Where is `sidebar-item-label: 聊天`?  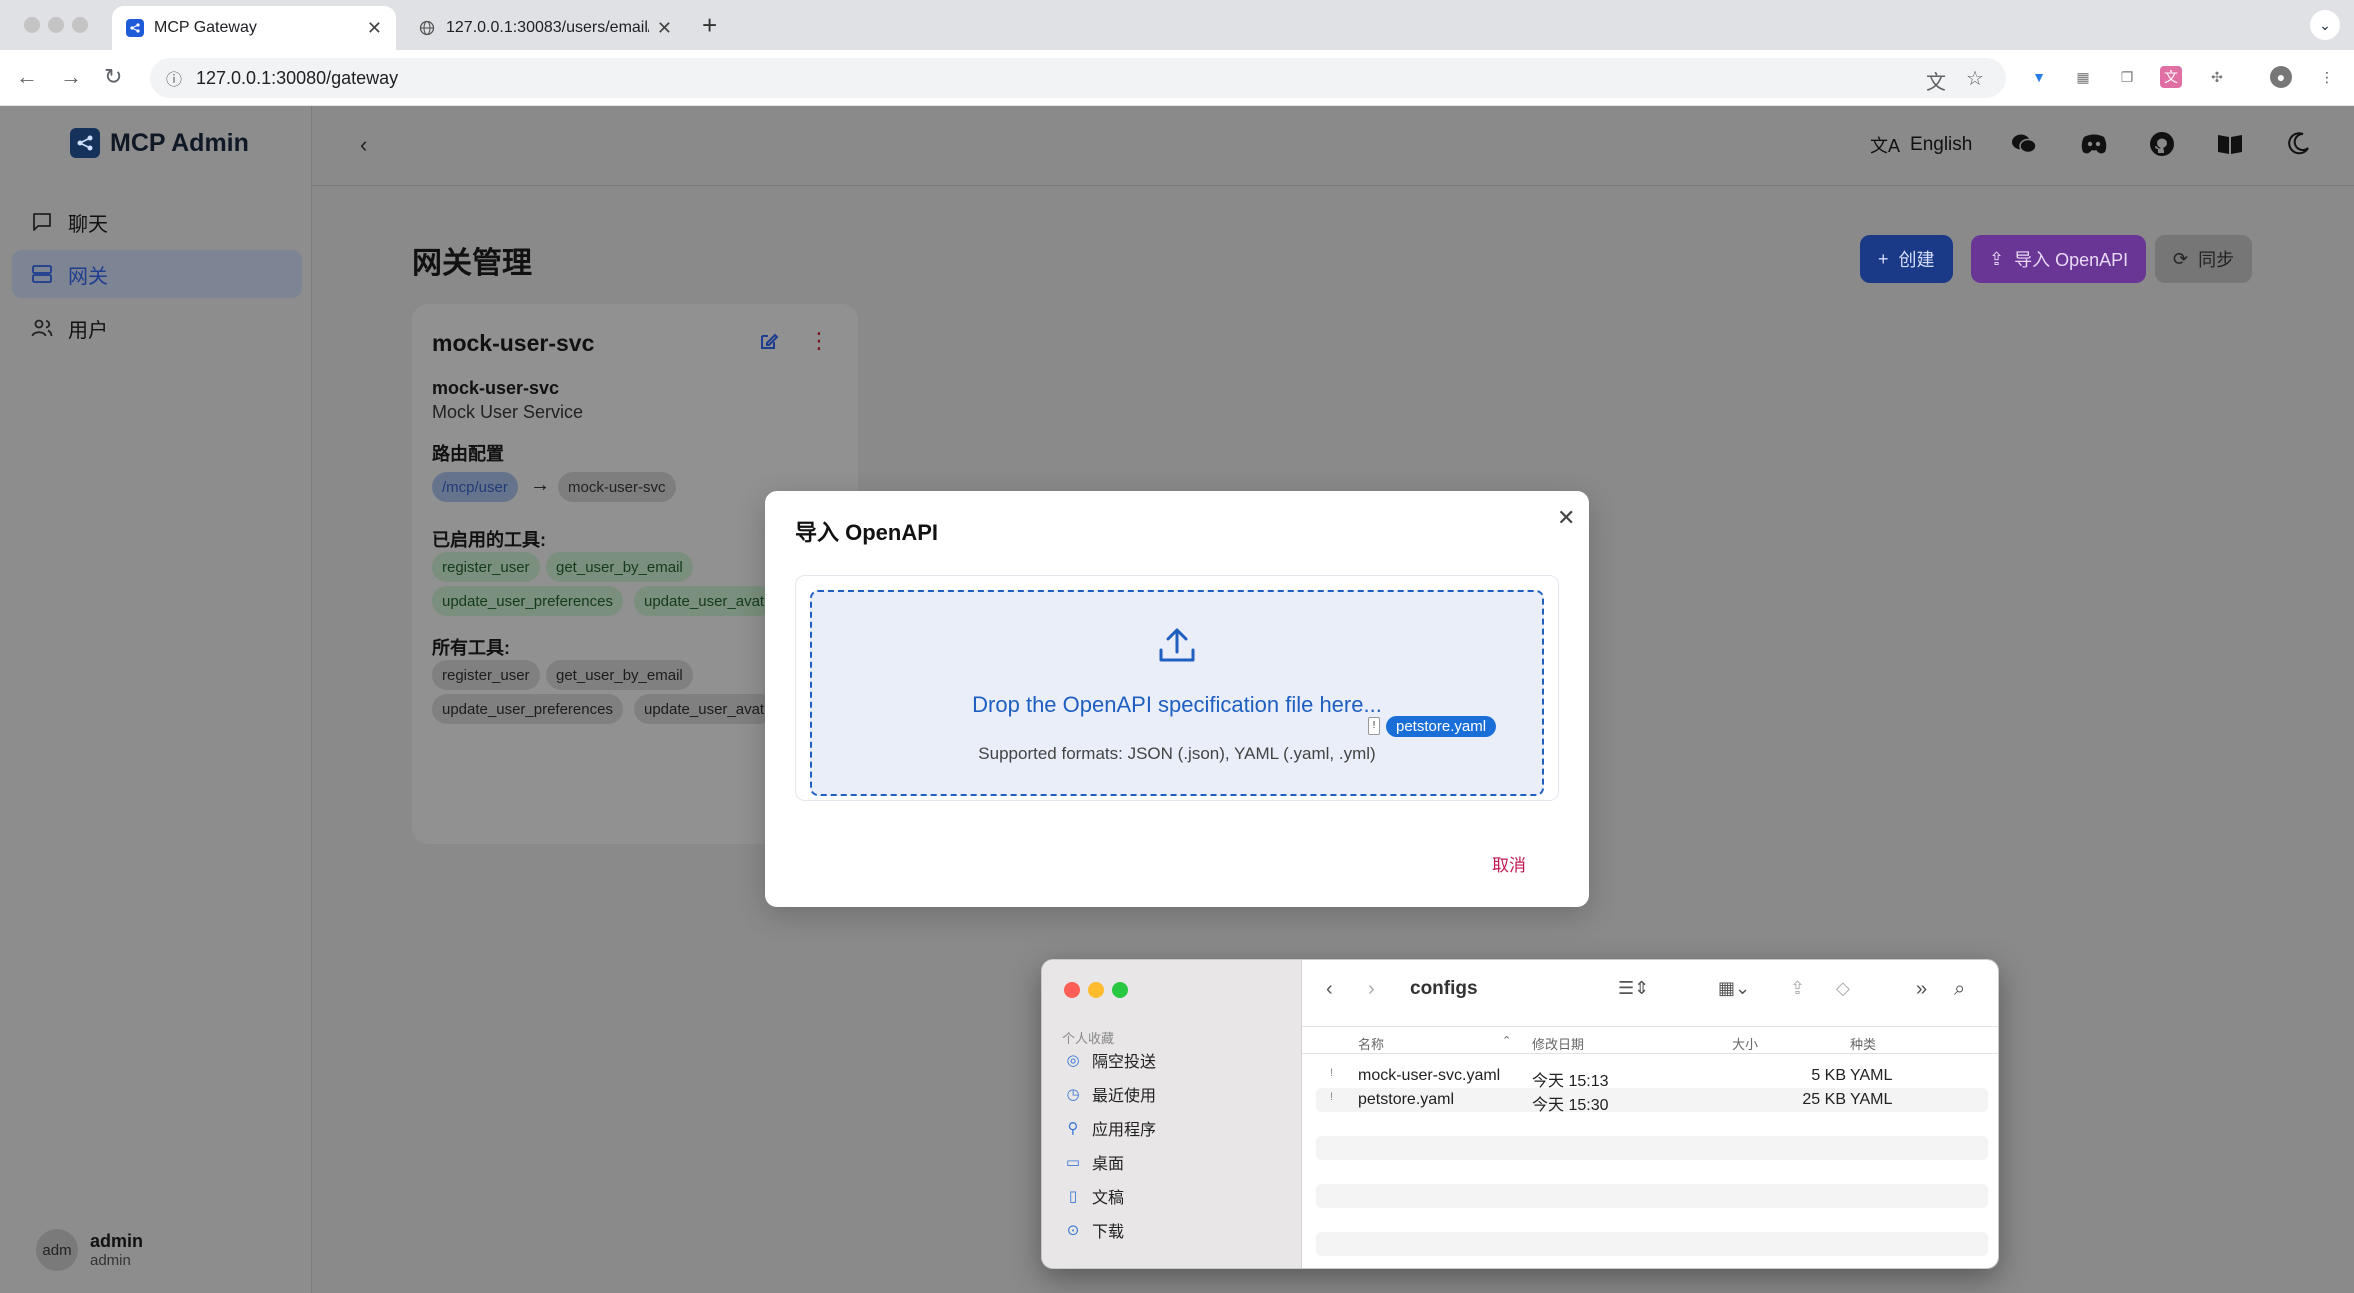
sidebar-item-label: 聊天 is located at coordinates (88, 224).